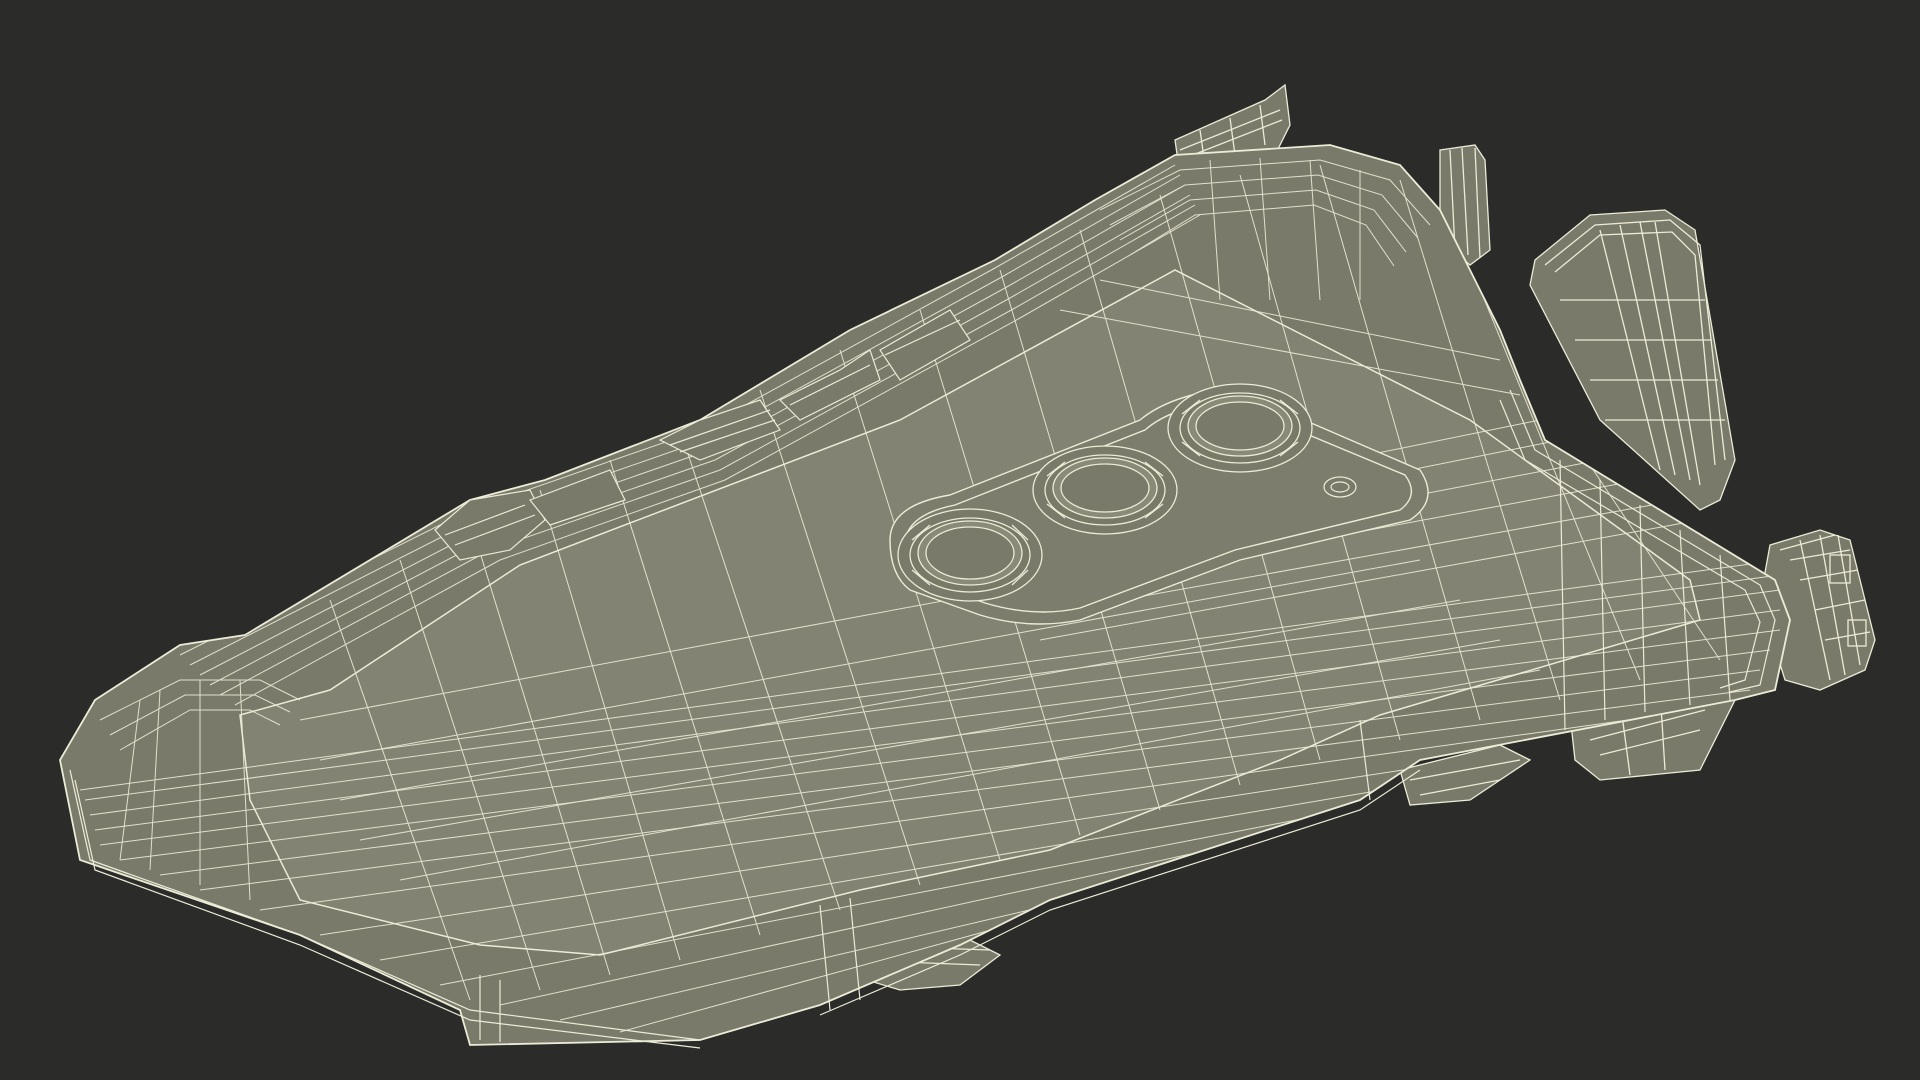 The height and width of the screenshot is (1080, 1920). Describe the element at coordinates (1340, 487) in the screenshot. I see `flash-dot` at that location.